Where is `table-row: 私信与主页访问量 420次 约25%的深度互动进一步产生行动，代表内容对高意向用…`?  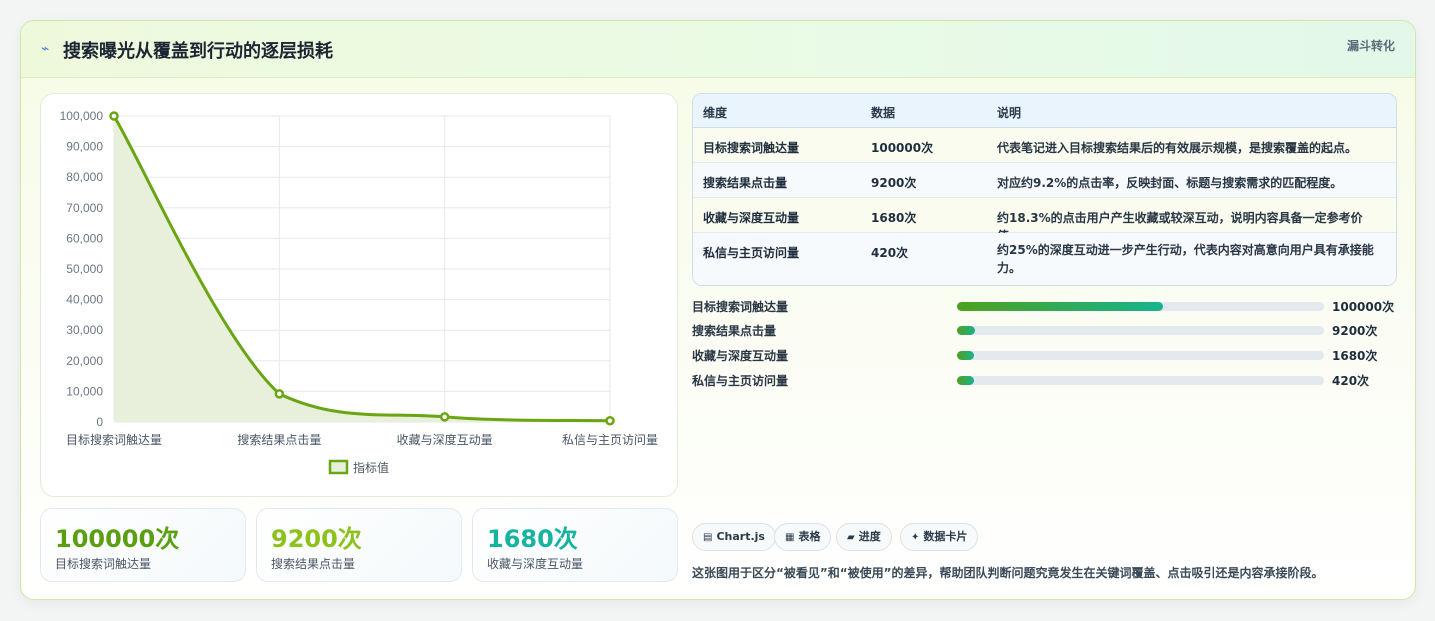 table-row: 私信与主页访问量 420次 约25%的深度互动进一步产生行动，代表内容对高意向用… is located at coordinates (1044, 259).